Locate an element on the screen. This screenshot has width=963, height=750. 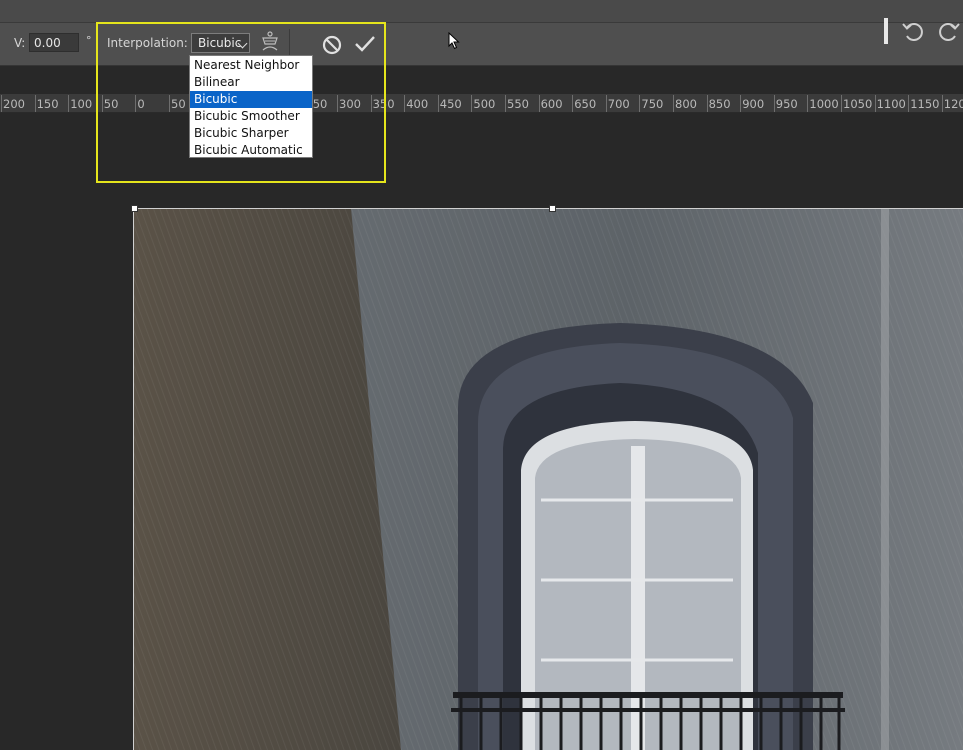
divider-bar is located at coordinates (886, 31).